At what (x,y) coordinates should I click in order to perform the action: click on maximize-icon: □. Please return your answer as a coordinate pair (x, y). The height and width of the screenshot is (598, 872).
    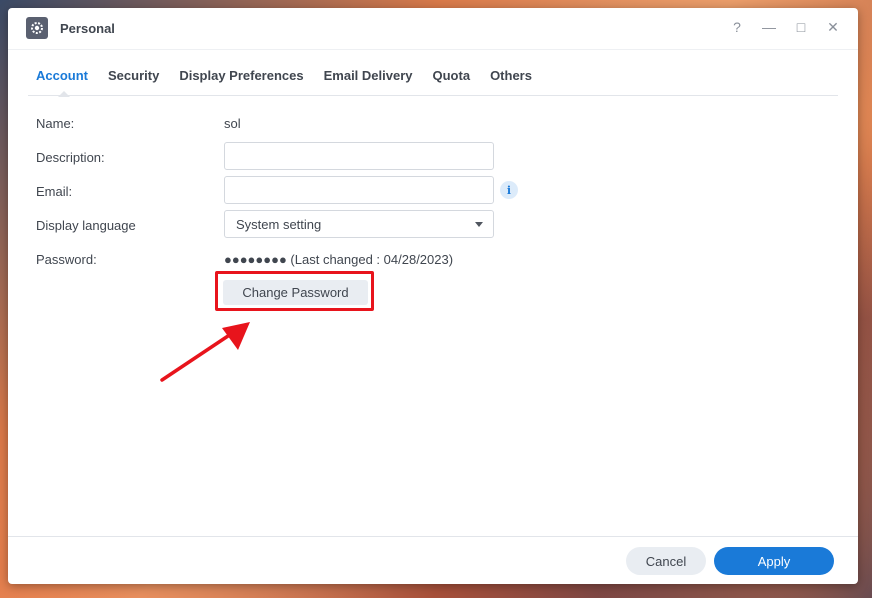
    Looking at the image, I should click on (801, 27).